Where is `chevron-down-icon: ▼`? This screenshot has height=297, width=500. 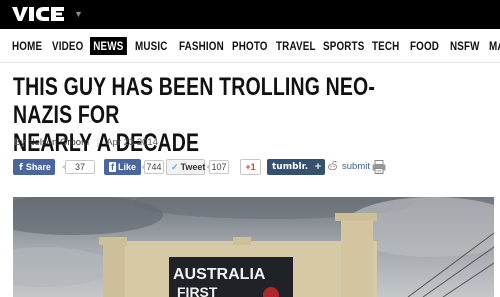 chevron-down-icon: ▼ is located at coordinates (78, 14).